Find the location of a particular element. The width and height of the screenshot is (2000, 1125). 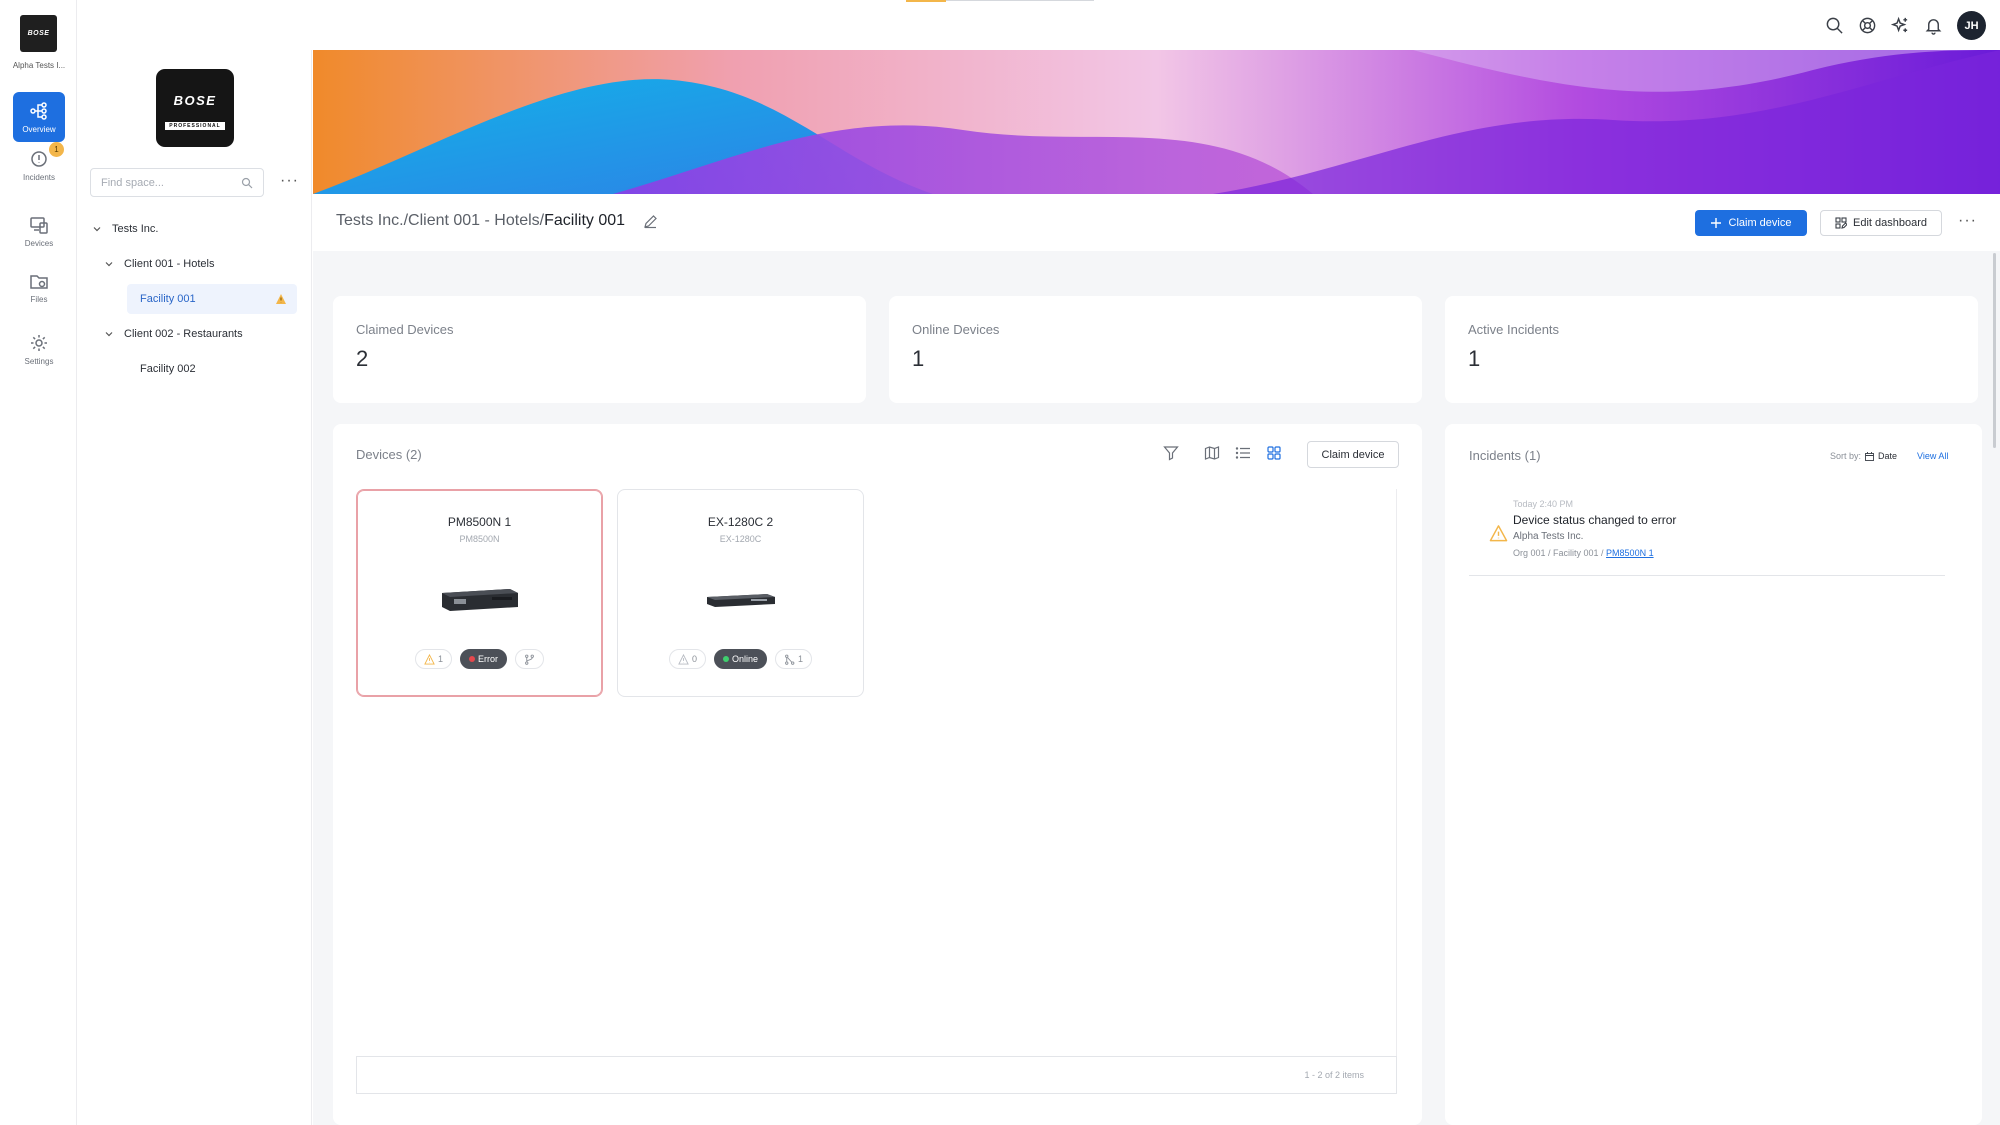

banner-graphic is located at coordinates (1156, 122).